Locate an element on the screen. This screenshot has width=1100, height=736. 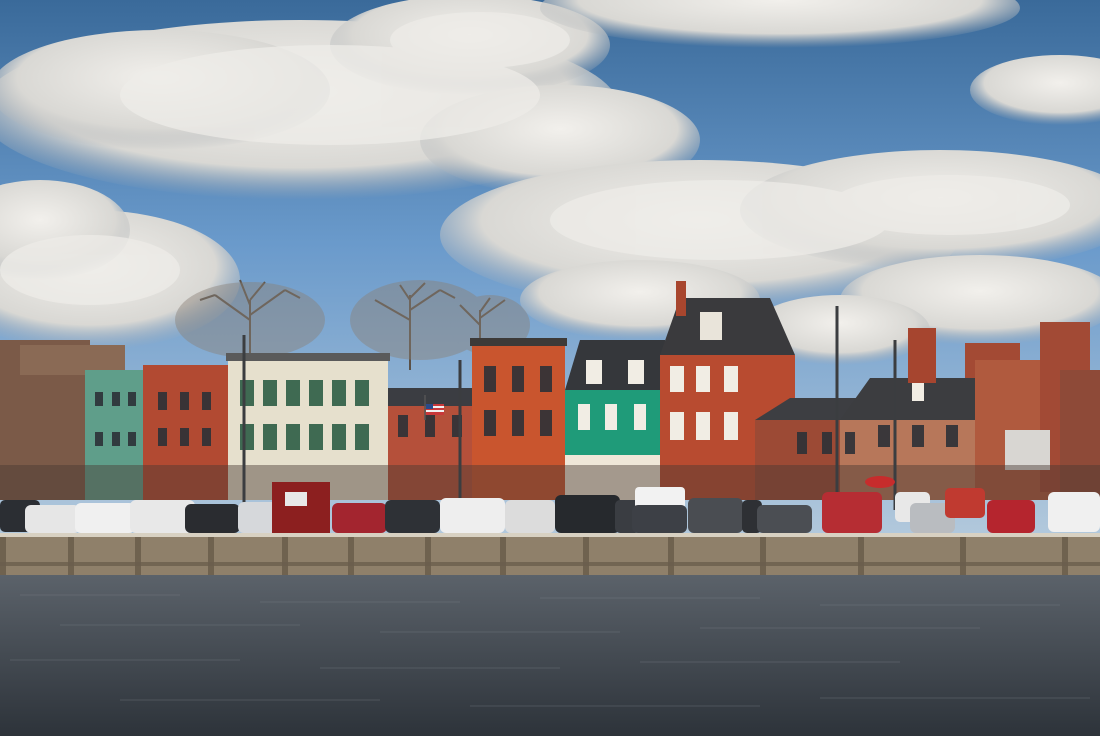
booth is located at coordinates (301, 508).